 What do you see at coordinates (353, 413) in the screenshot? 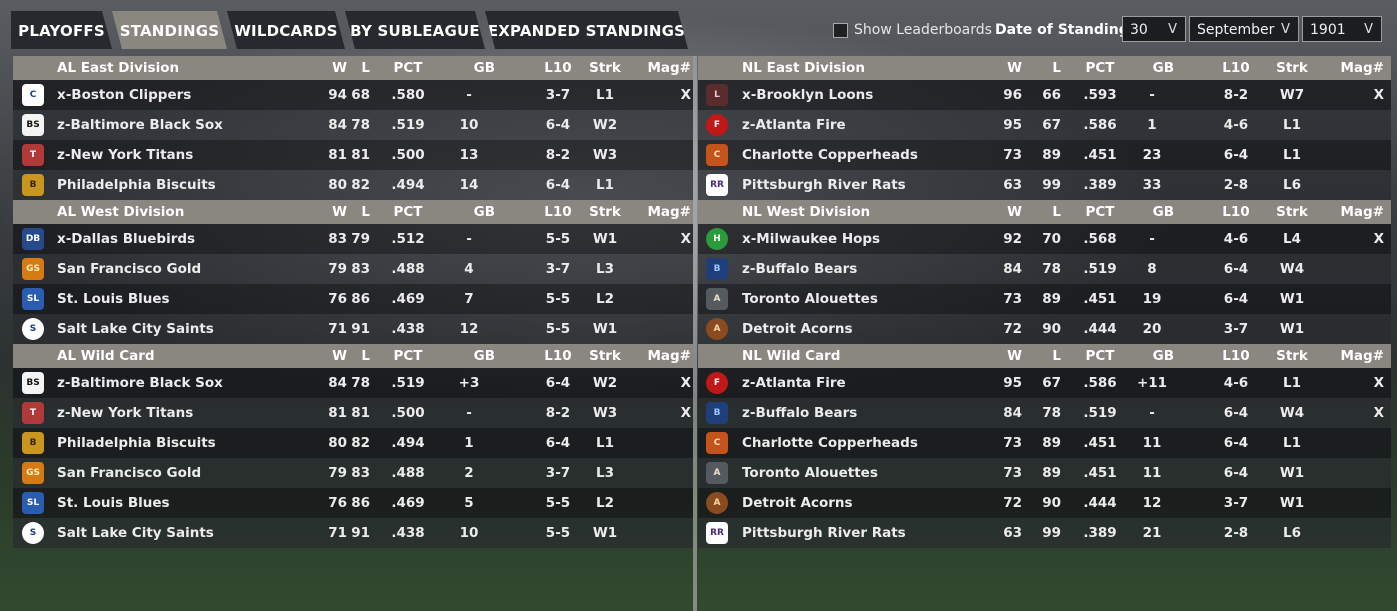
I see `table-row: Tz-New York Titans 81 81 .500 - 8-2 W3 X` at bounding box center [353, 413].